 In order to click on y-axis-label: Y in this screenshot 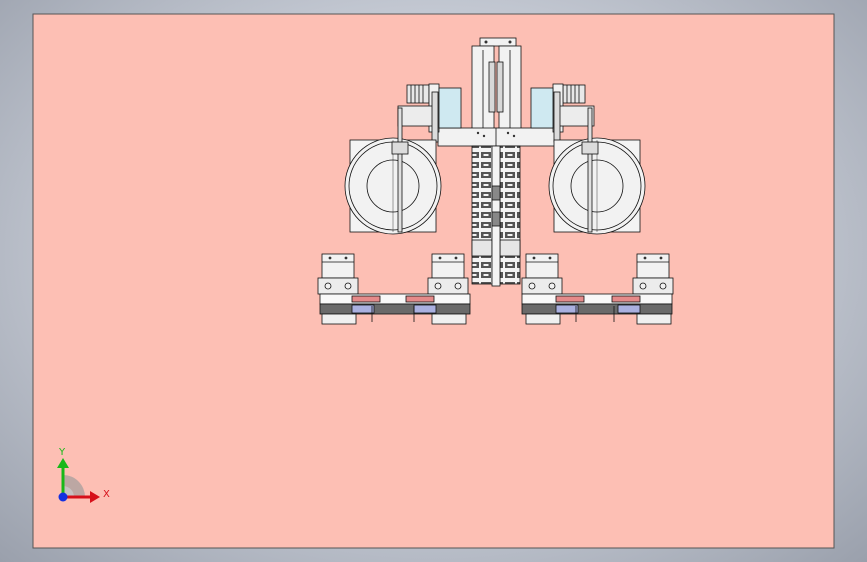, I will do `click(62, 452)`.